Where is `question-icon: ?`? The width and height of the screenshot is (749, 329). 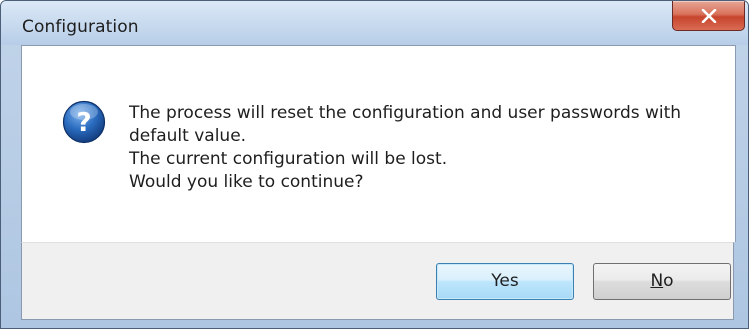
question-icon: ? is located at coordinates (84, 122).